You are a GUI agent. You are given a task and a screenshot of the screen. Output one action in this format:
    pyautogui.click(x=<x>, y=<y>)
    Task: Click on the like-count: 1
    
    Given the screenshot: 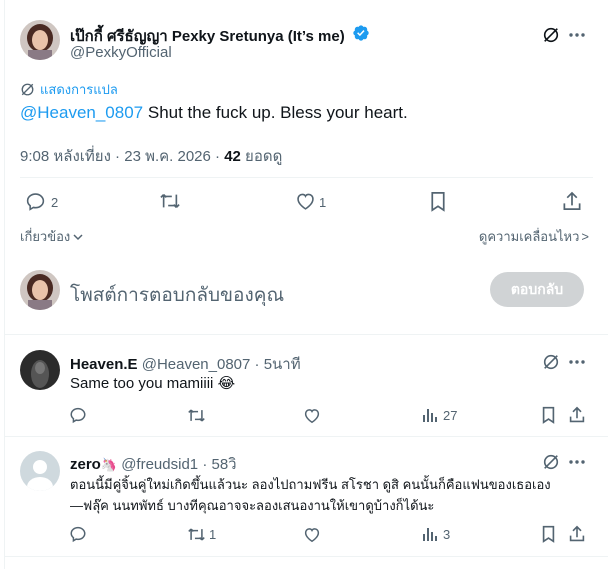 What is the action you would take?
    pyautogui.click(x=323, y=202)
    